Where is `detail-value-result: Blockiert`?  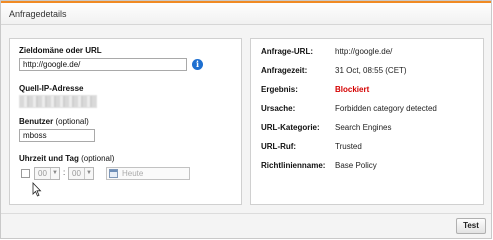 detail-value-result: Blockiert is located at coordinates (352, 89).